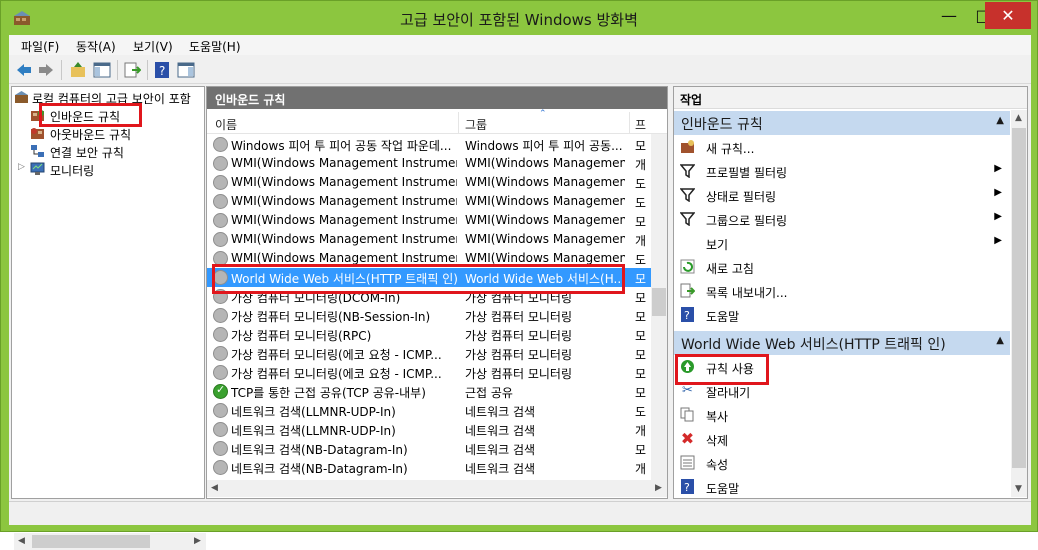 The image size is (1038, 550). I want to click on rules-vertical-scrollbar, so click(659, 307).